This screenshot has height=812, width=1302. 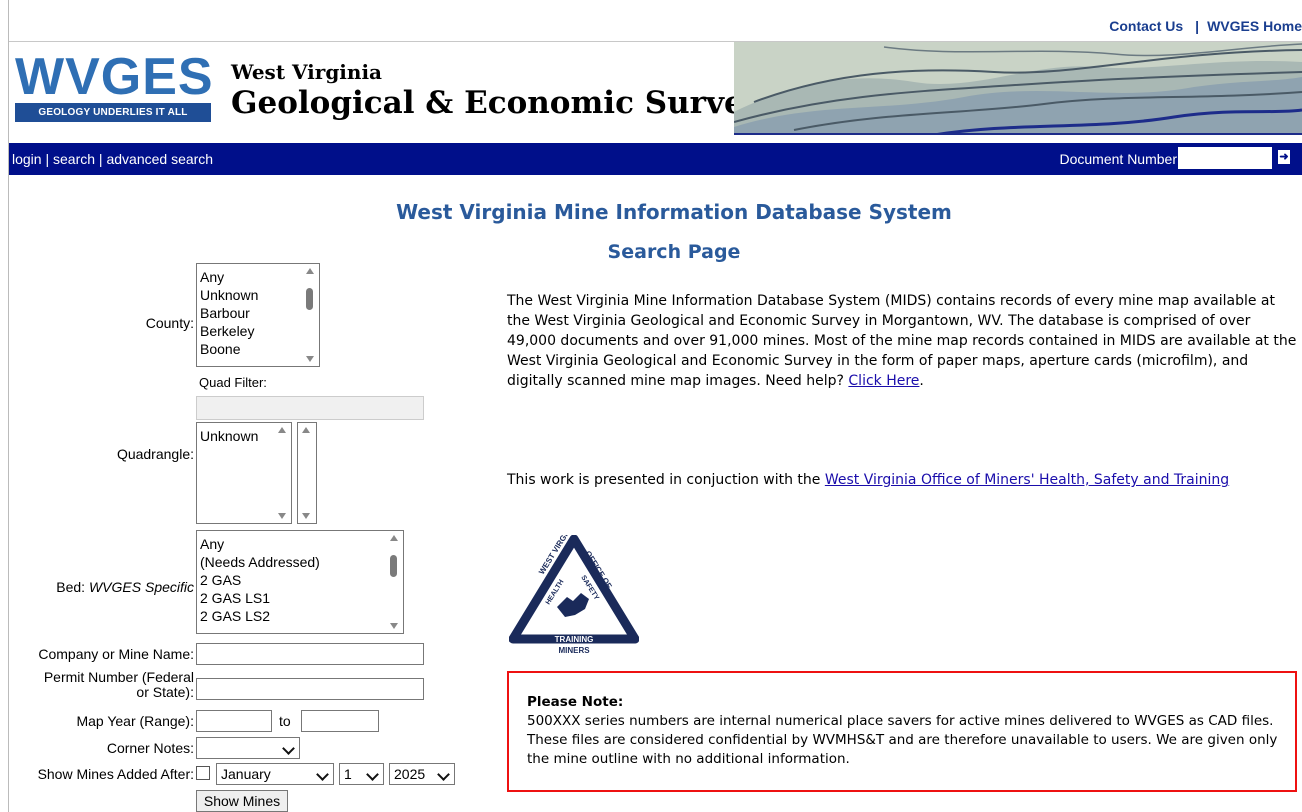 I want to click on map-year-label: Map Year (Range):, so click(x=135, y=721).